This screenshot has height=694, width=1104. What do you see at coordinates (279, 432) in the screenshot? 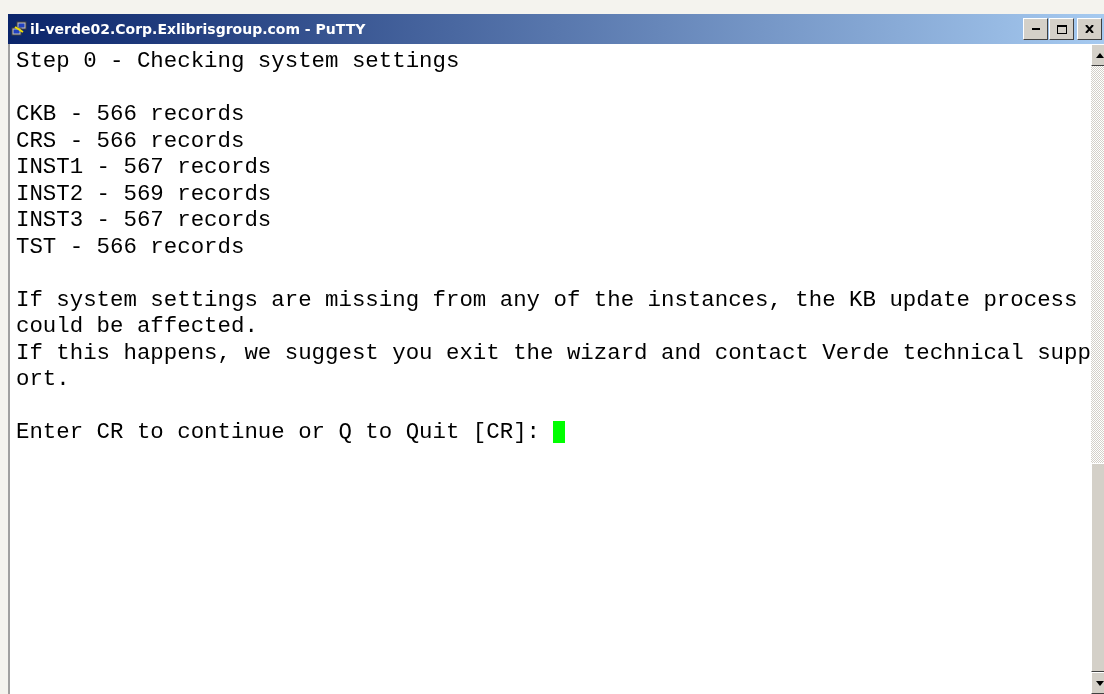
I see `terminal-prompt: Enter CR to continue or Q to Quit [CR]:` at bounding box center [279, 432].